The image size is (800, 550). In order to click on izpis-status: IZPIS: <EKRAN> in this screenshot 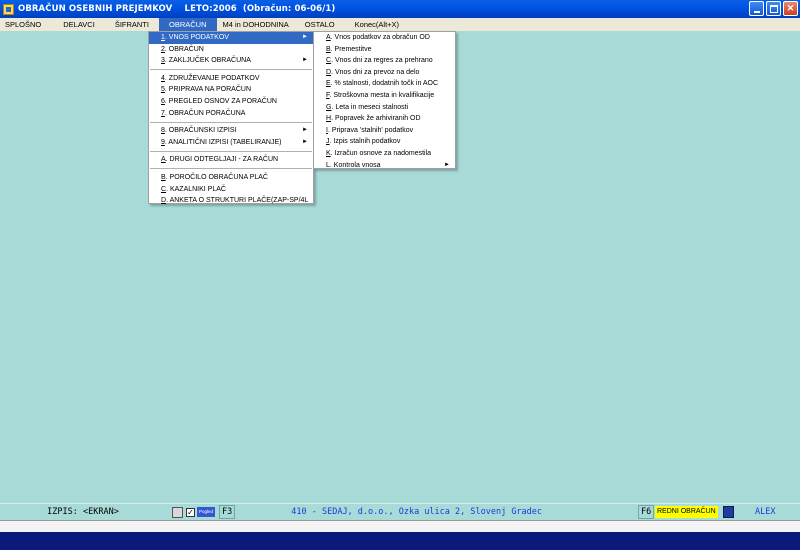, I will do `click(79, 512)`.